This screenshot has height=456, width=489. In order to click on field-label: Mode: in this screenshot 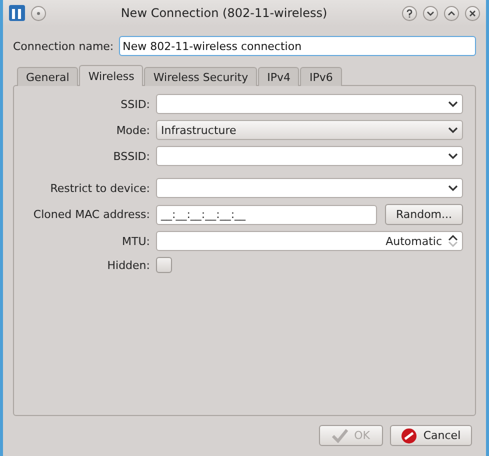, I will do `click(132, 130)`.